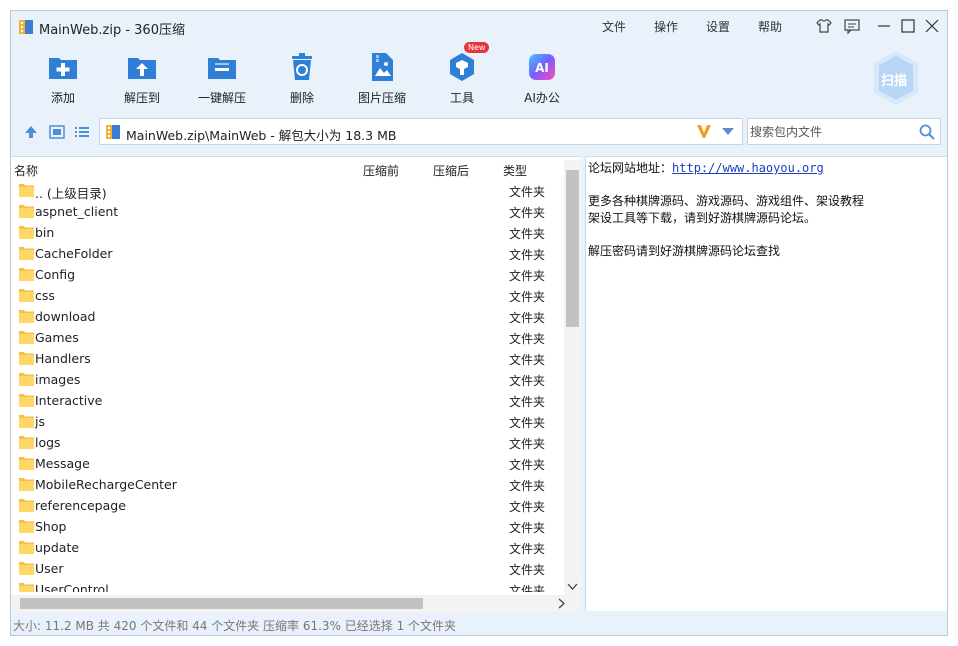  What do you see at coordinates (451, 170) in the screenshot?
I see `column-header-after: 压缩后` at bounding box center [451, 170].